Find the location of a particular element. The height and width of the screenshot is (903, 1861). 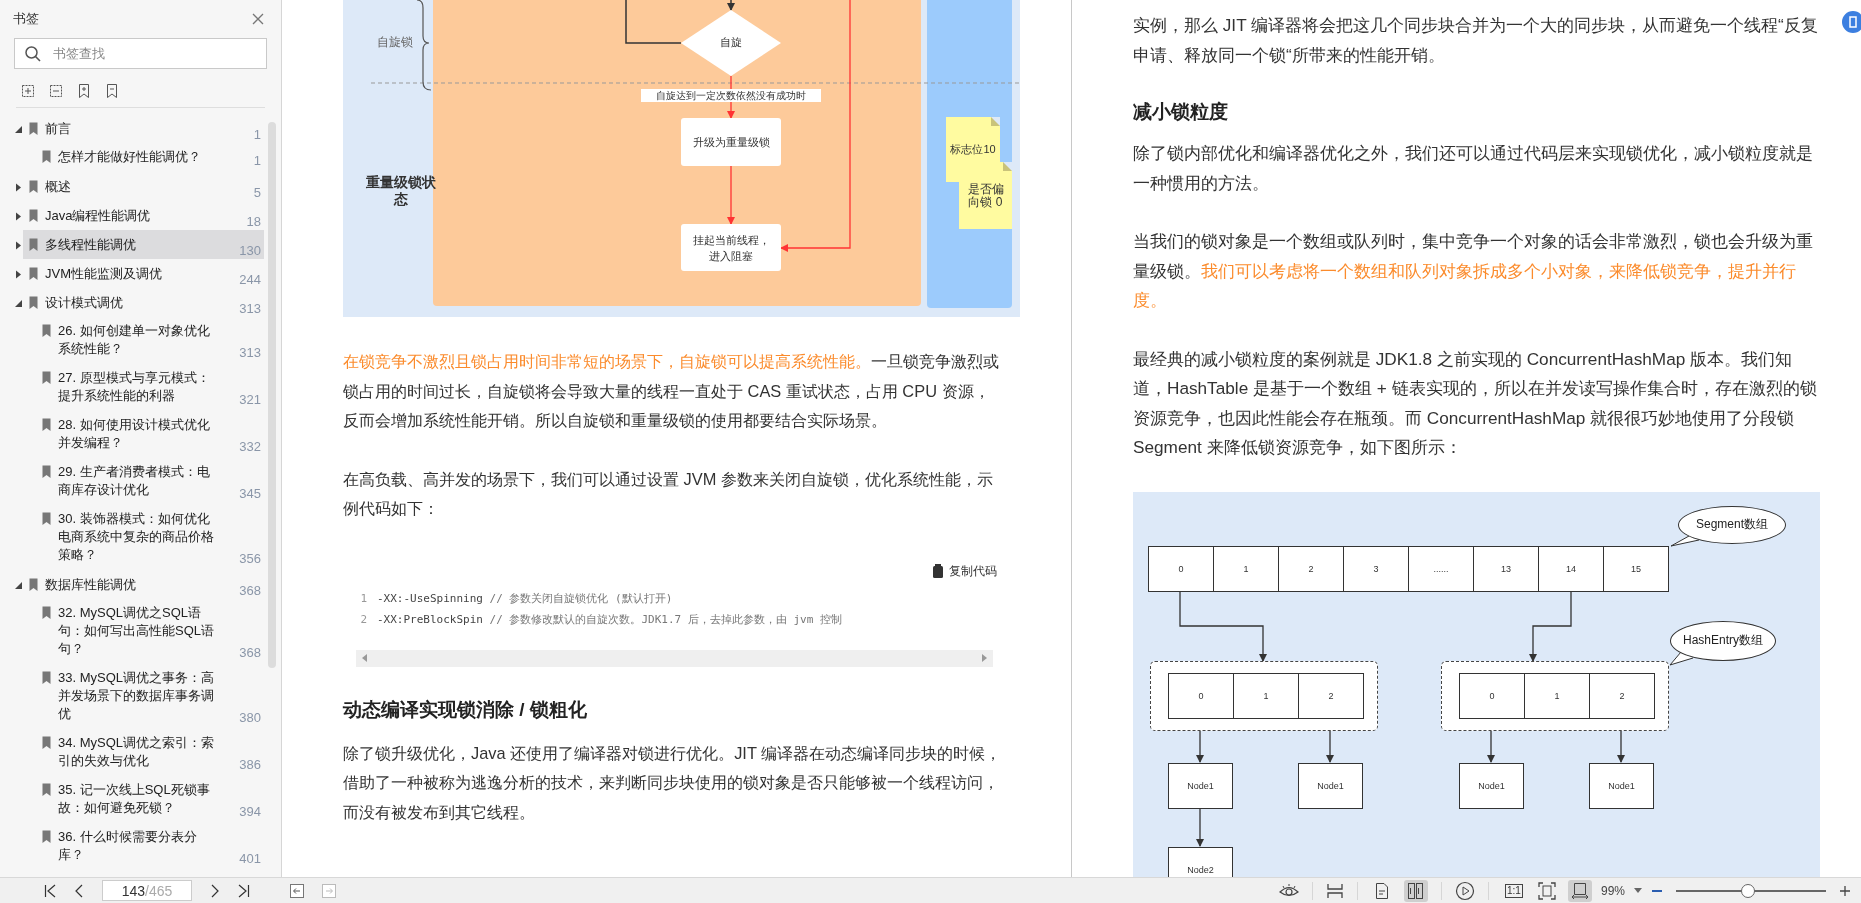

paragraph: 当我们的锁对象是一个数组或队列时，集中竞争一个对象的话会非常激烈，锁也会升级为重量级锁。我们可以考虑将一个数组和队列对象拆成多个小对象，来降低锁竞争，提升并行度。 is located at coordinates (1473, 271).